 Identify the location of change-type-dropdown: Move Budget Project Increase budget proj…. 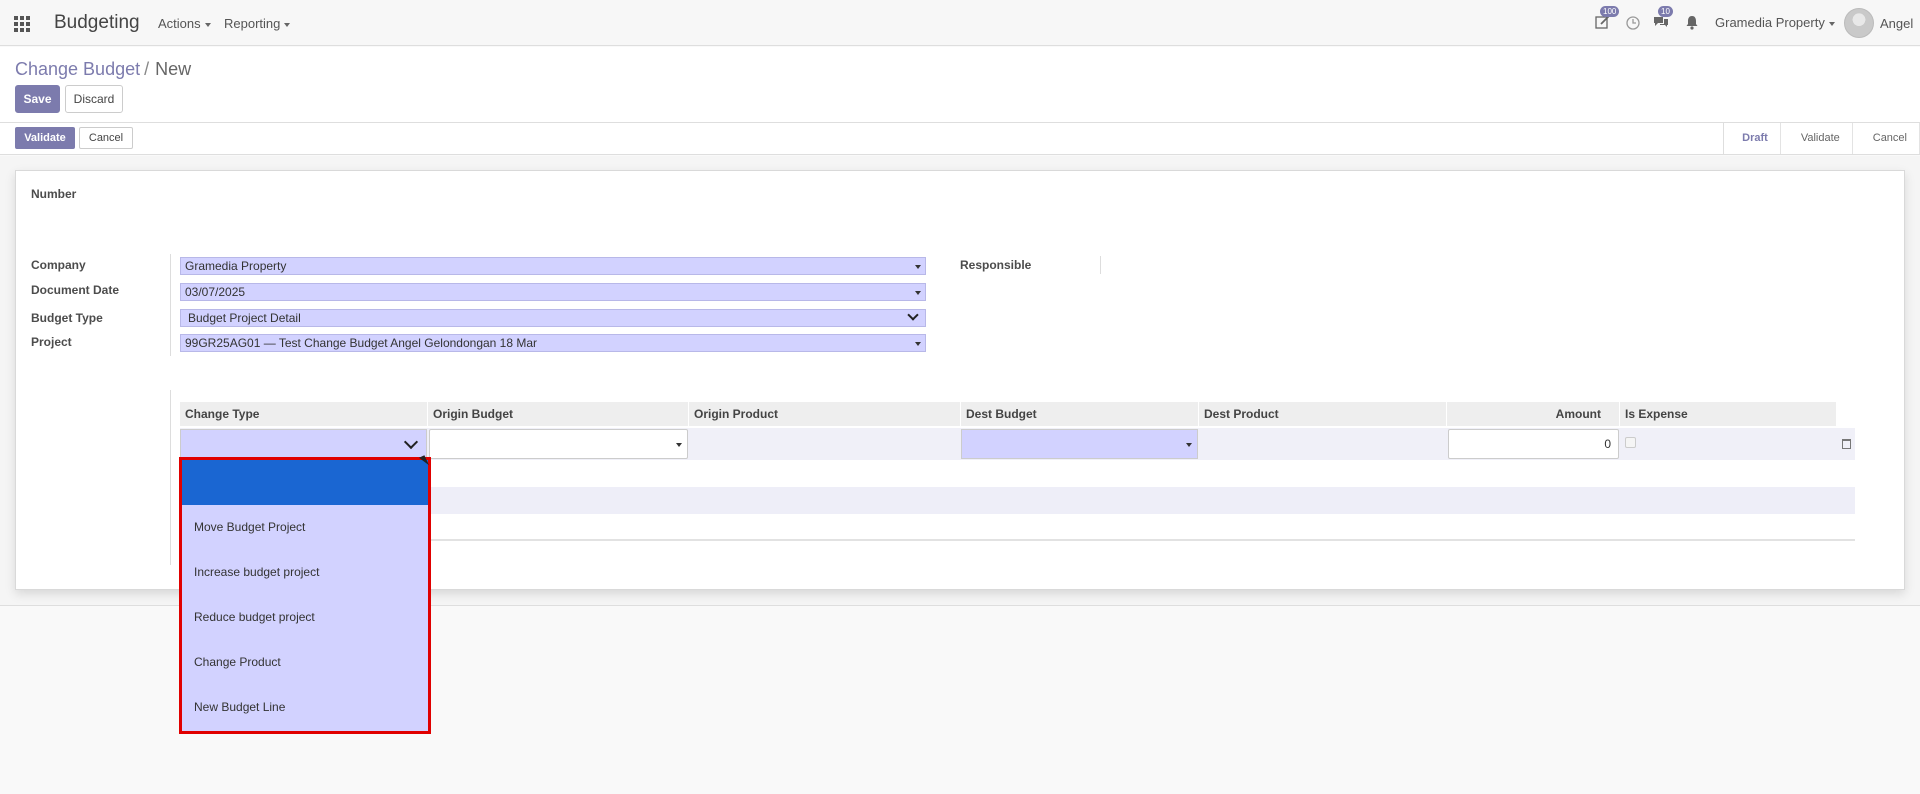
(305, 595).